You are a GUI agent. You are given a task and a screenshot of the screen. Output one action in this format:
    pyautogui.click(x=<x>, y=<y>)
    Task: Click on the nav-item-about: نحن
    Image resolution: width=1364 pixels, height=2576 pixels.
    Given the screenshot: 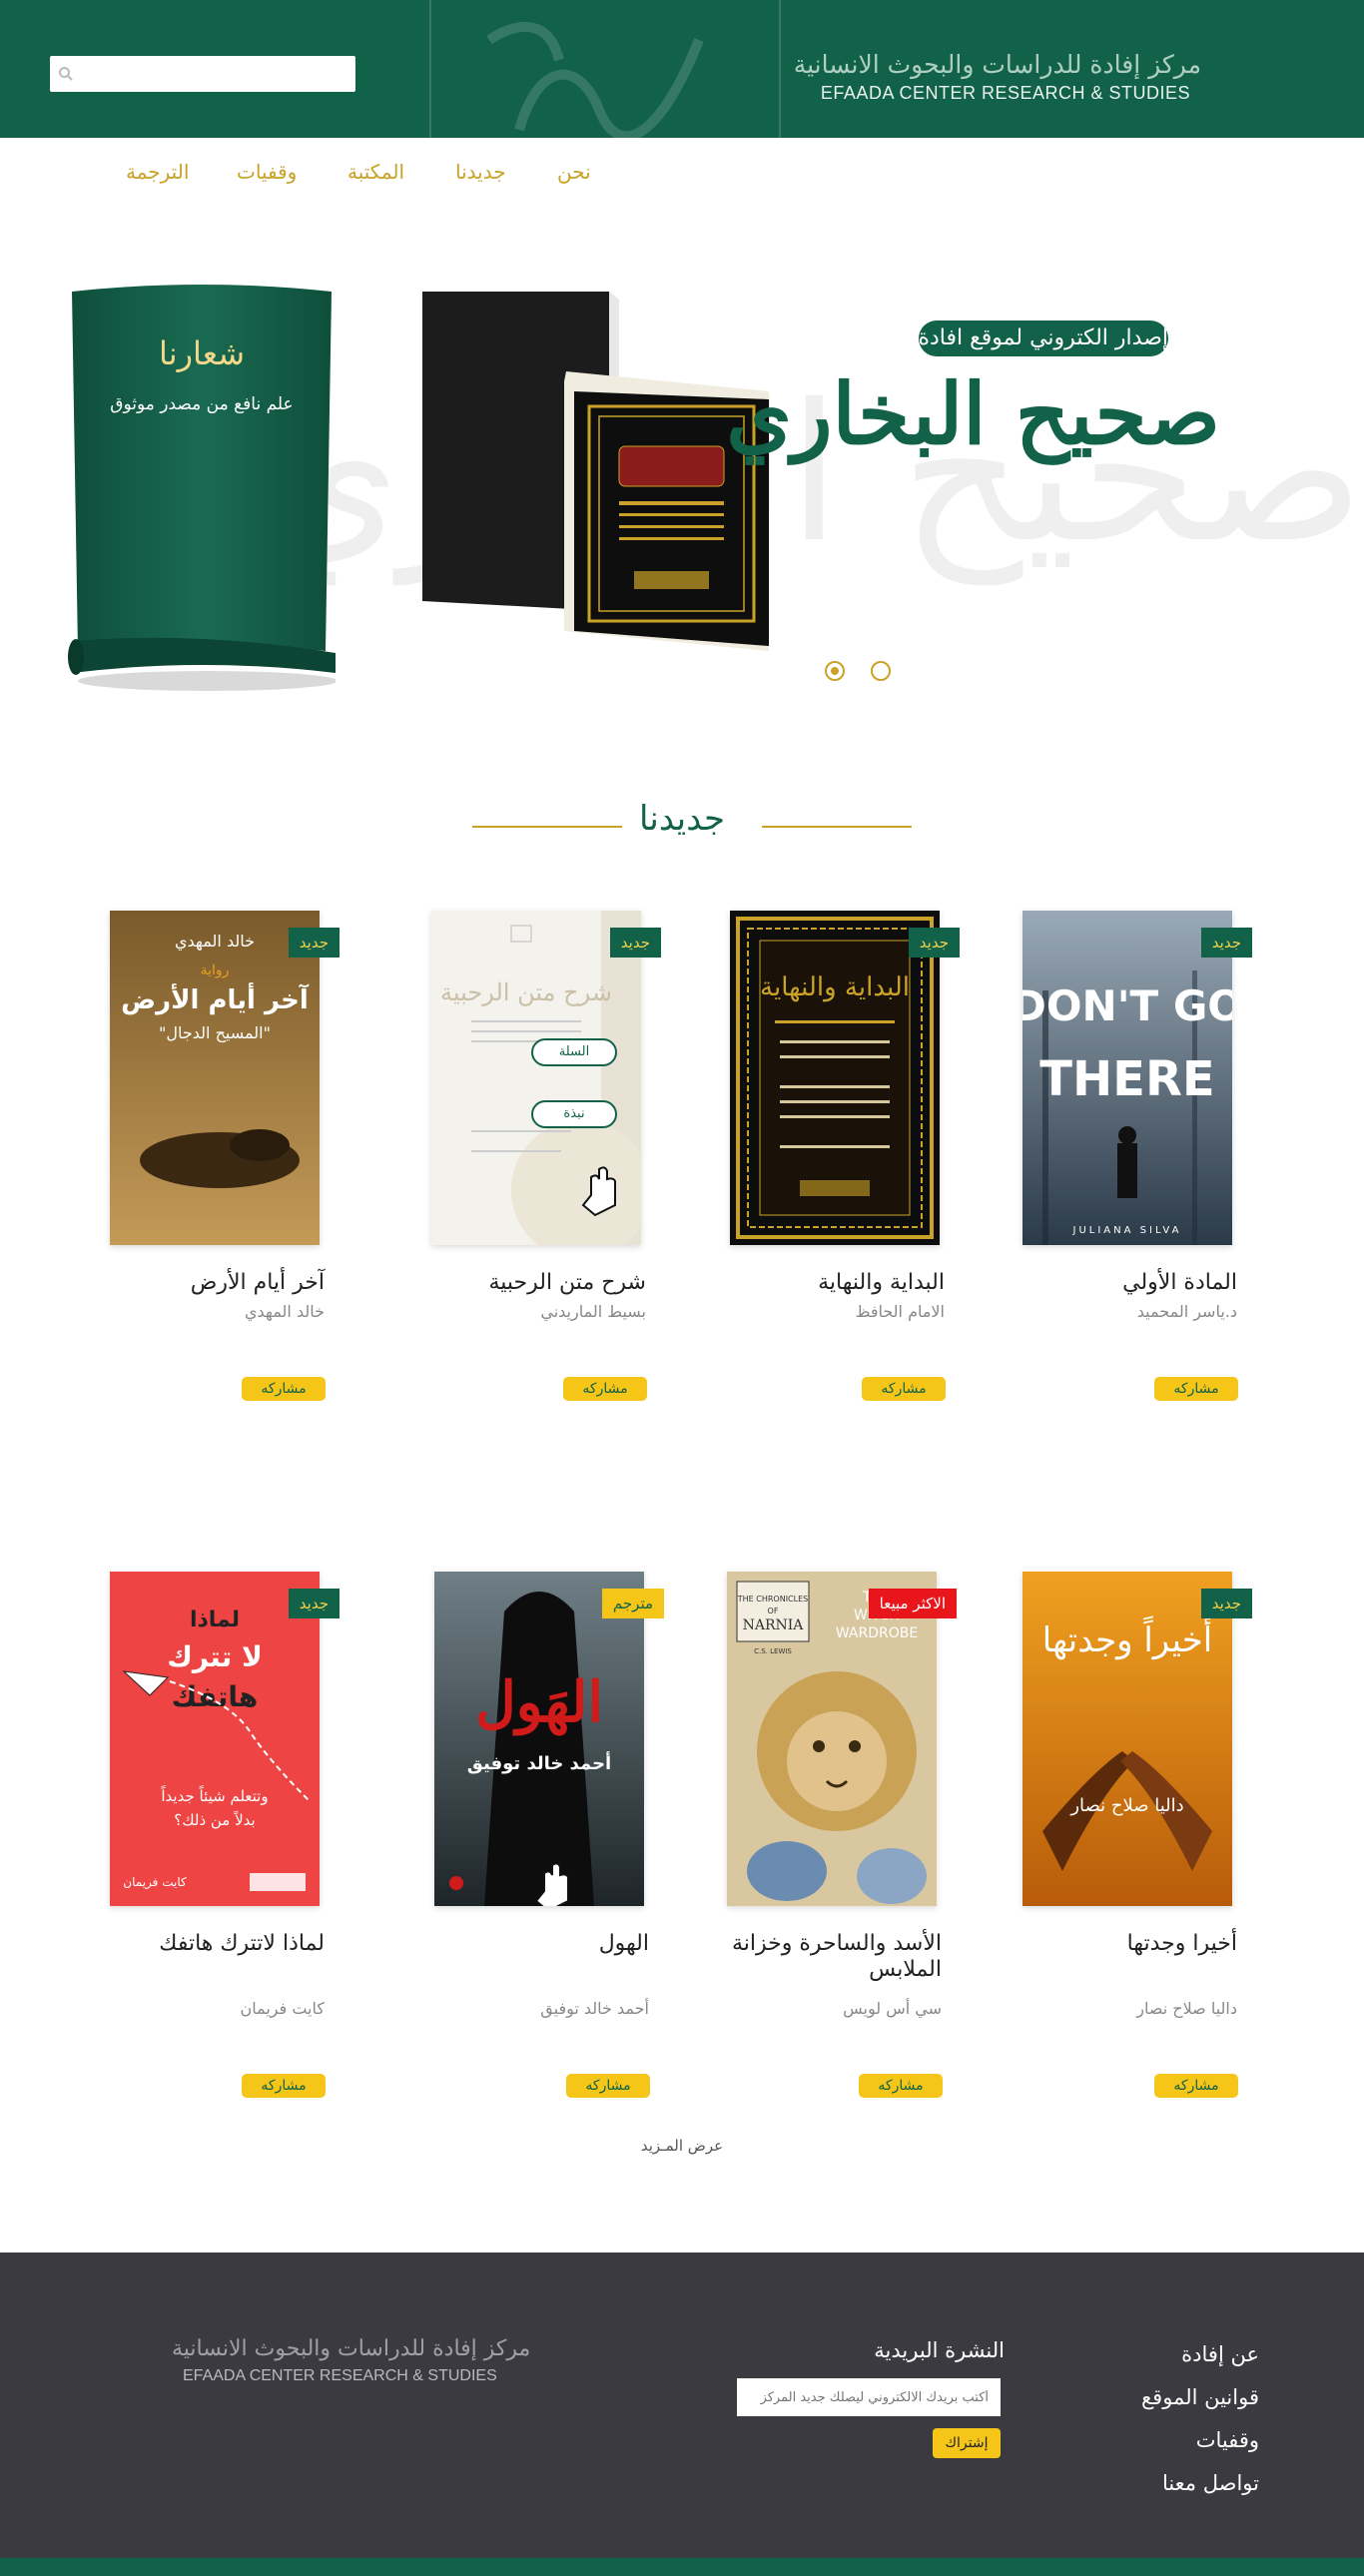 What is the action you would take?
    pyautogui.click(x=574, y=172)
    